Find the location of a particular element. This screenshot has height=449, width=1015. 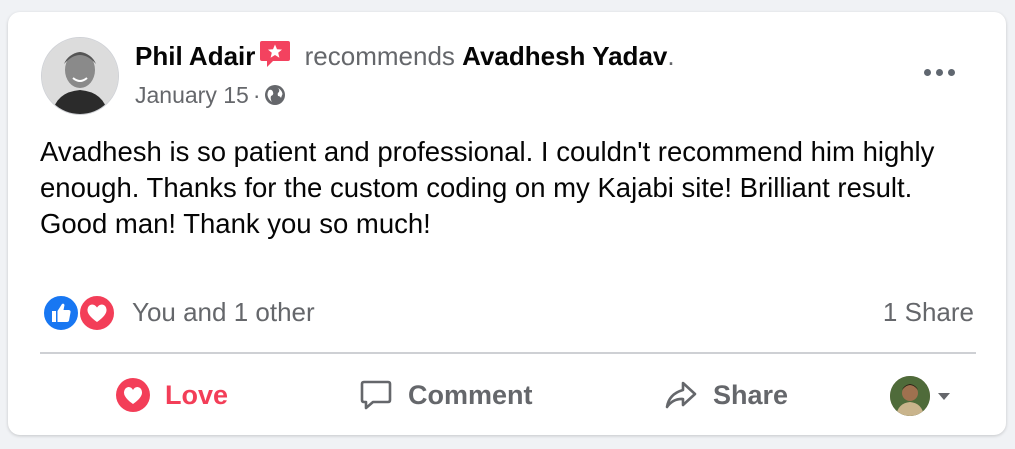

love-reaction-icon is located at coordinates (97, 313).